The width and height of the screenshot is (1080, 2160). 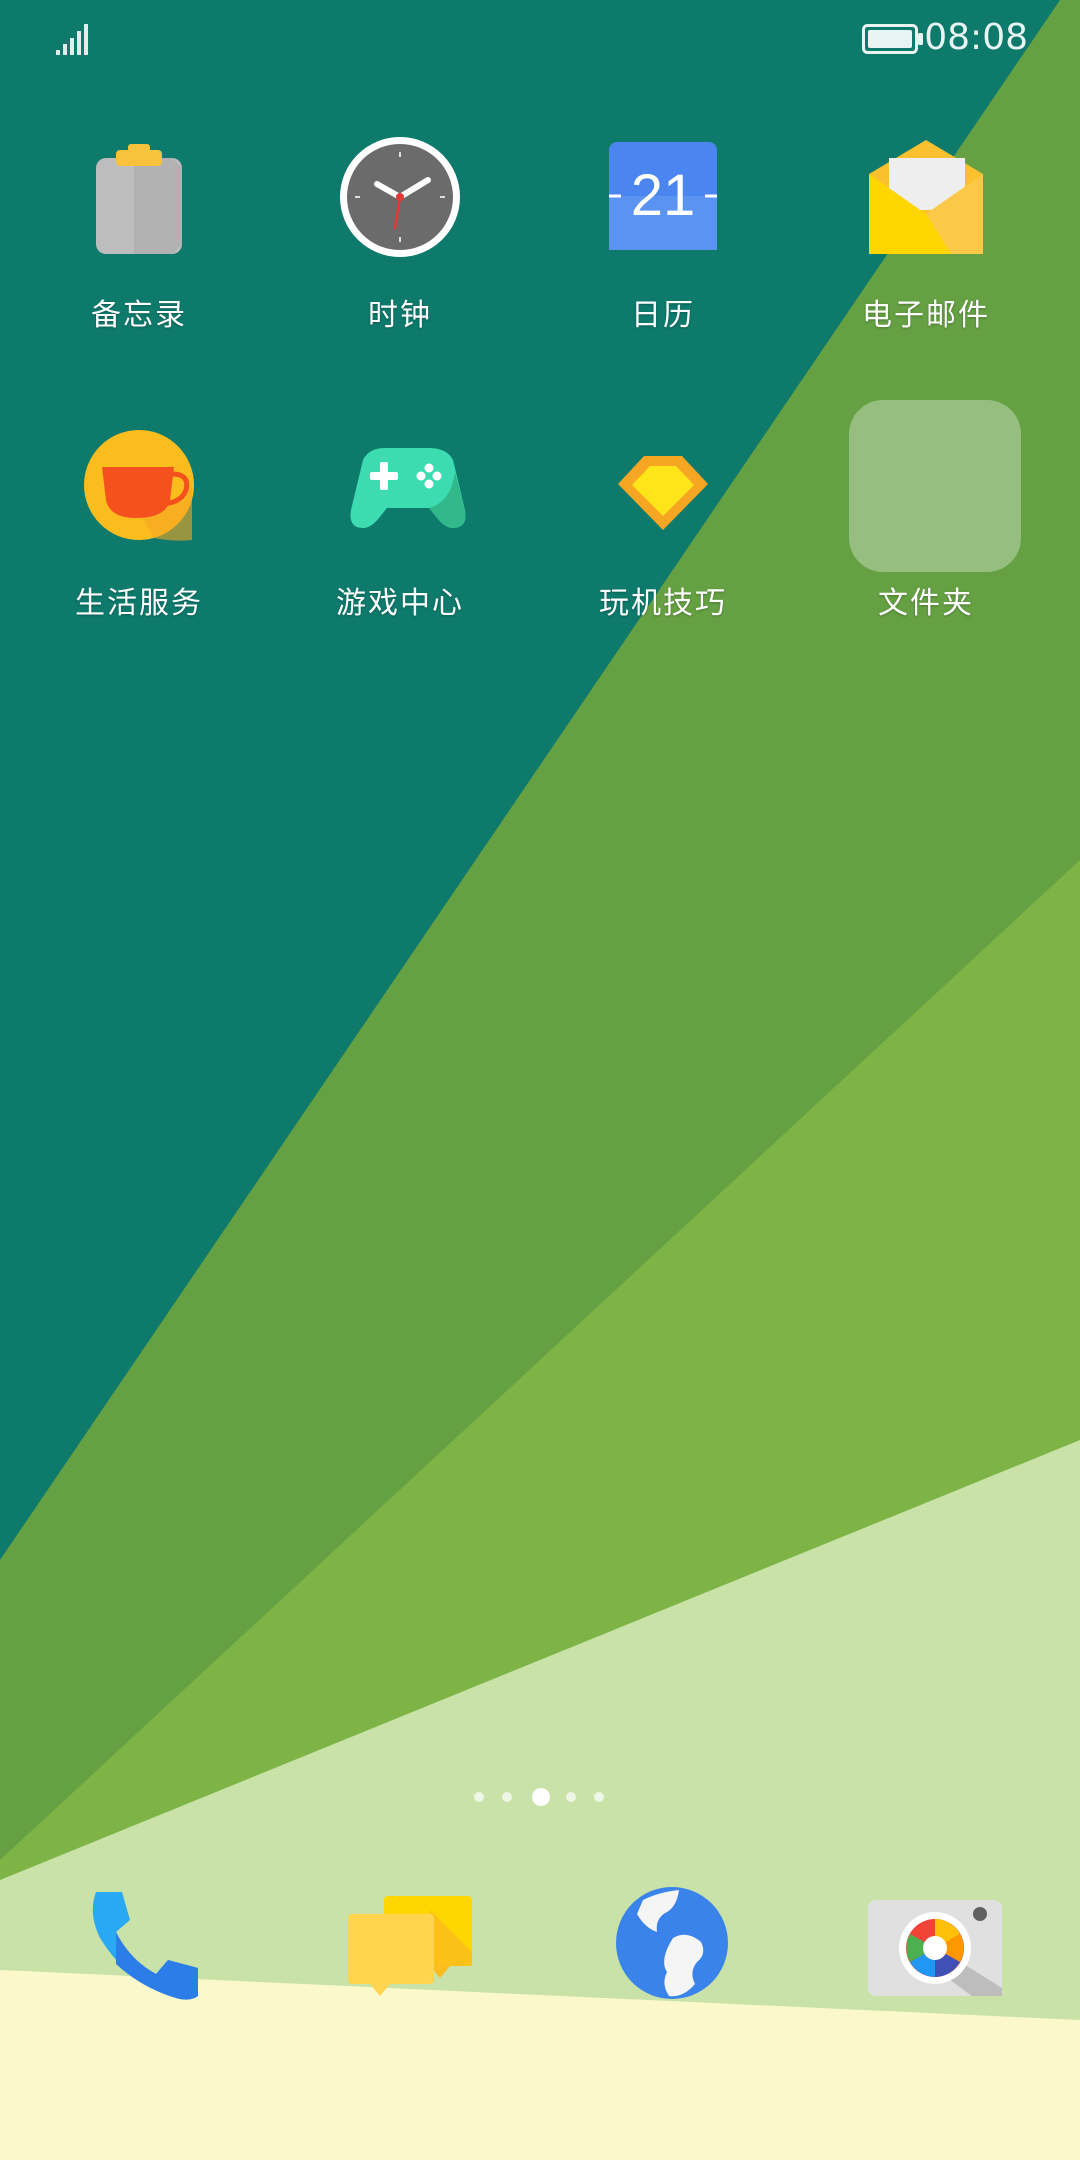 I want to click on dock-phone, so click(x=147, y=1943).